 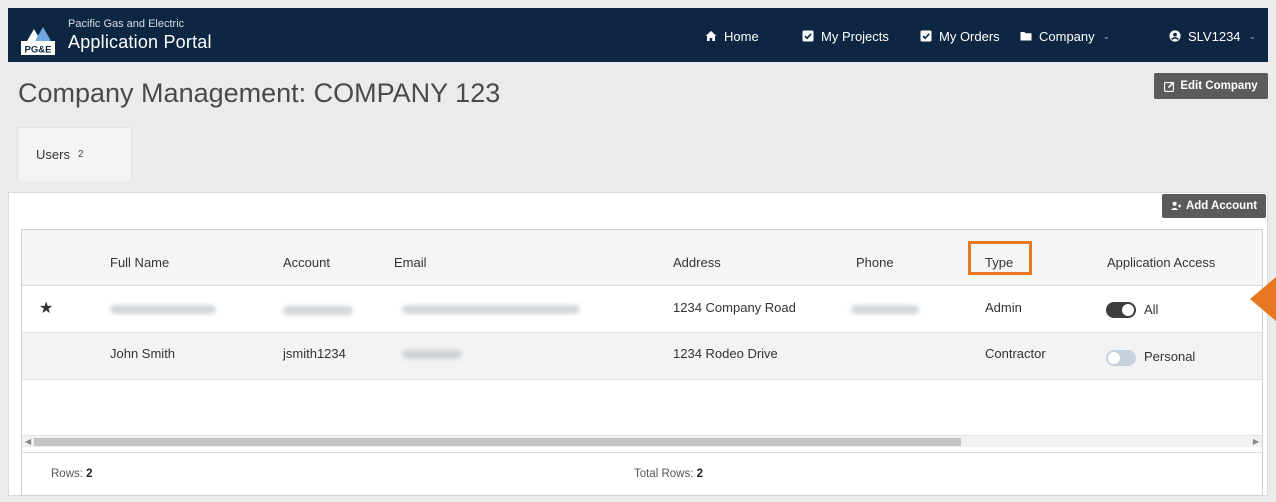 What do you see at coordinates (734, 307) in the screenshot?
I see `address-cell: 1234 Company Road` at bounding box center [734, 307].